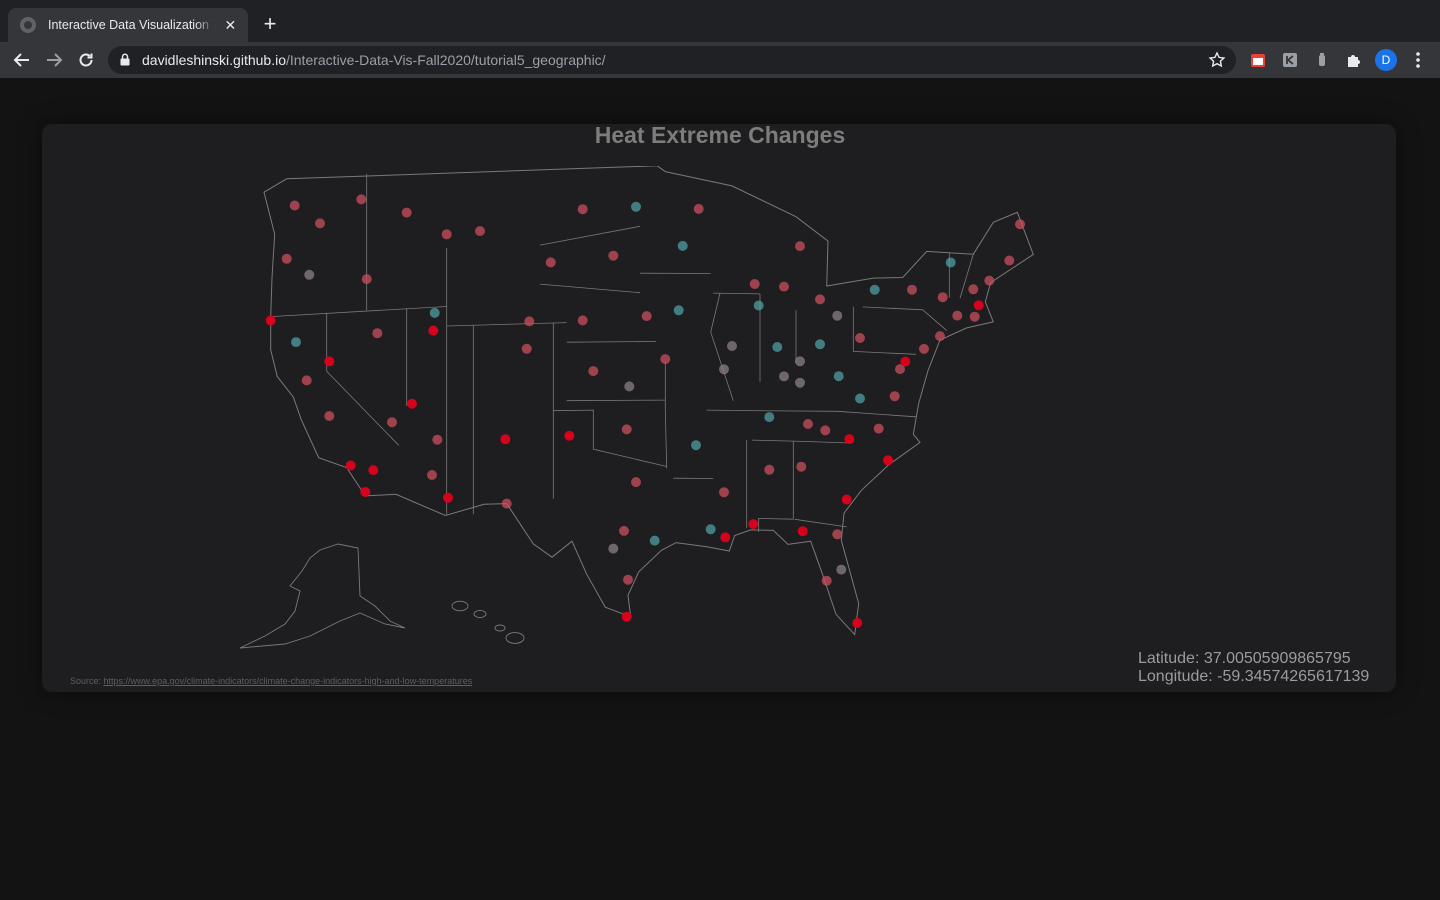 The height and width of the screenshot is (900, 1440). What do you see at coordinates (86, 60) in the screenshot?
I see `reload-button` at bounding box center [86, 60].